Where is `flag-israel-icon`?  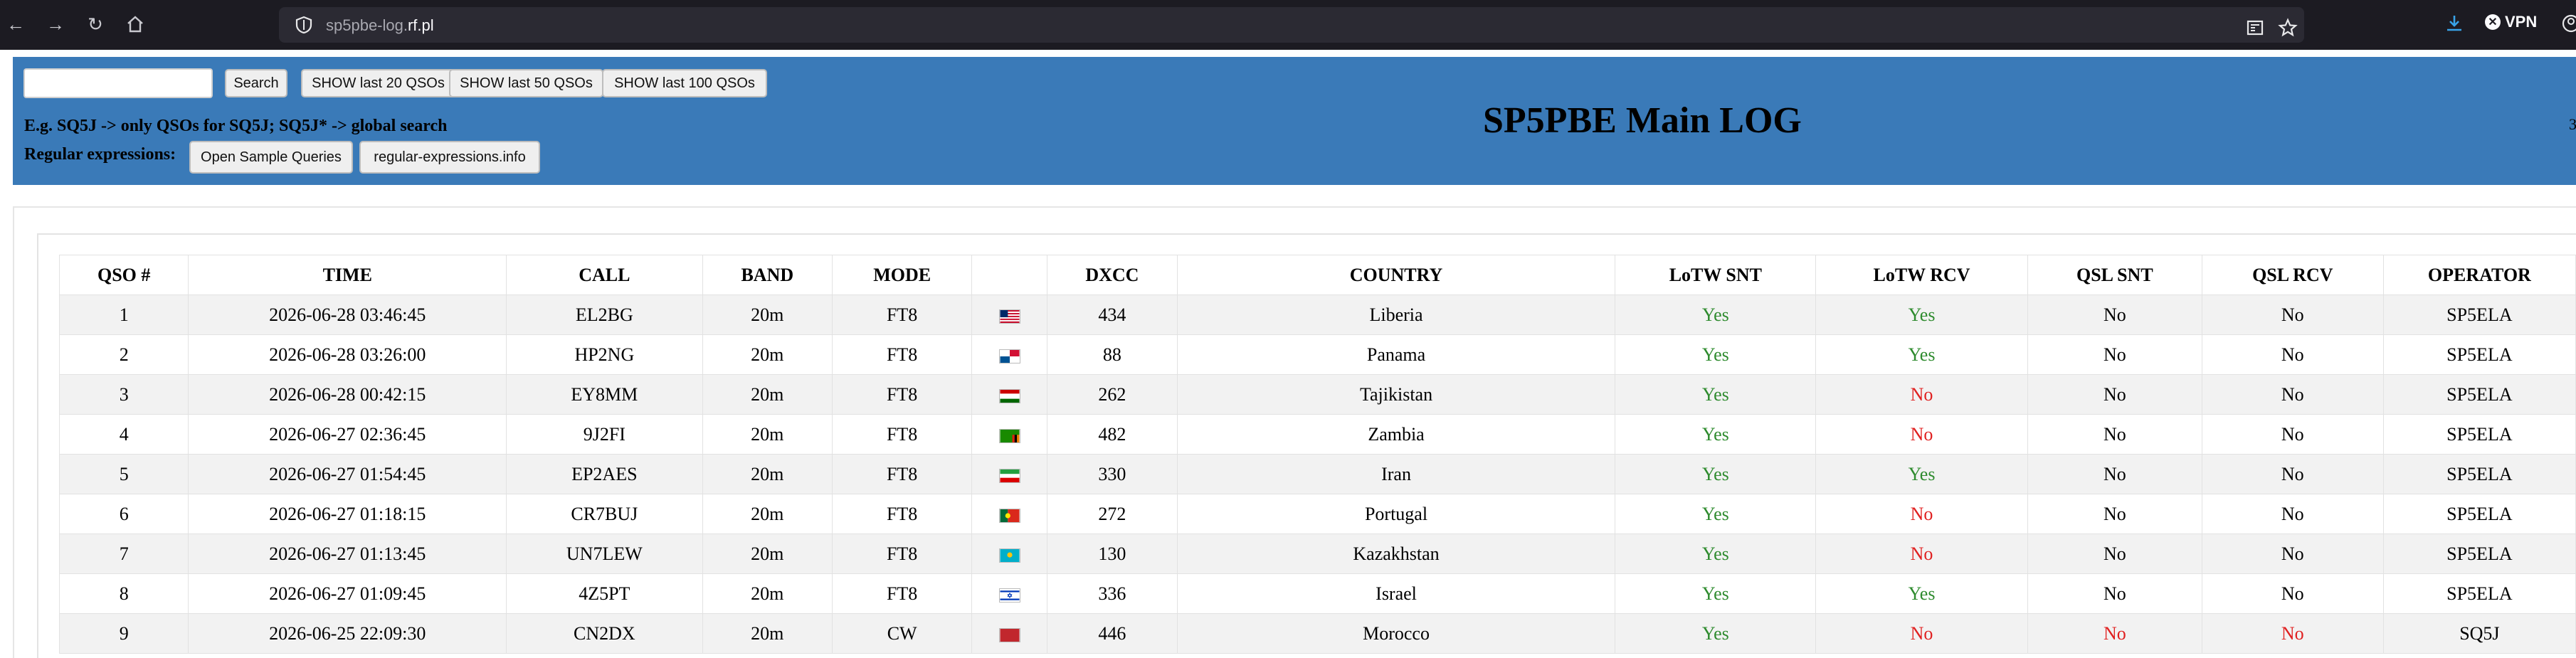
flag-israel-icon is located at coordinates (1009, 595).